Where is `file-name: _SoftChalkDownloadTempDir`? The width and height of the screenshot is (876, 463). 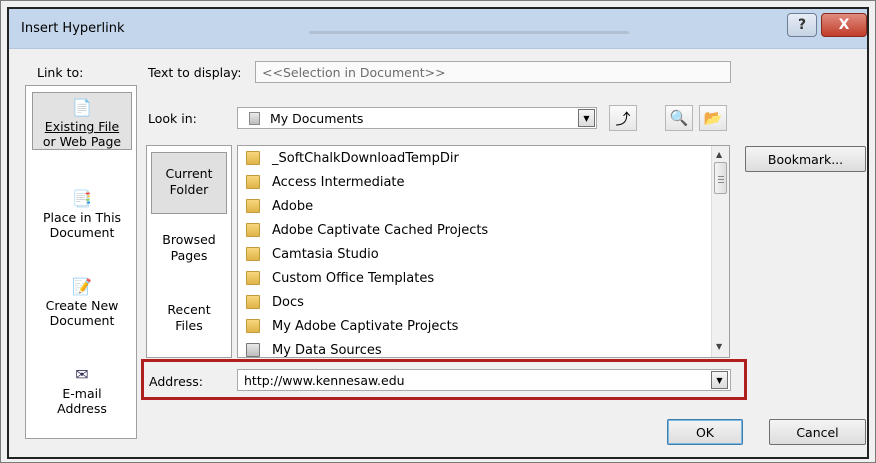 file-name: _SoftChalkDownloadTempDir is located at coordinates (365, 158).